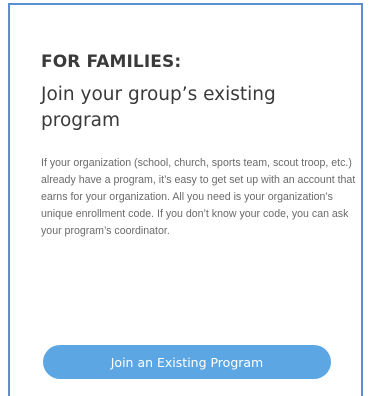 The width and height of the screenshot is (374, 396). I want to click on join-existing-program-button: Join an Existing Program, so click(187, 362).